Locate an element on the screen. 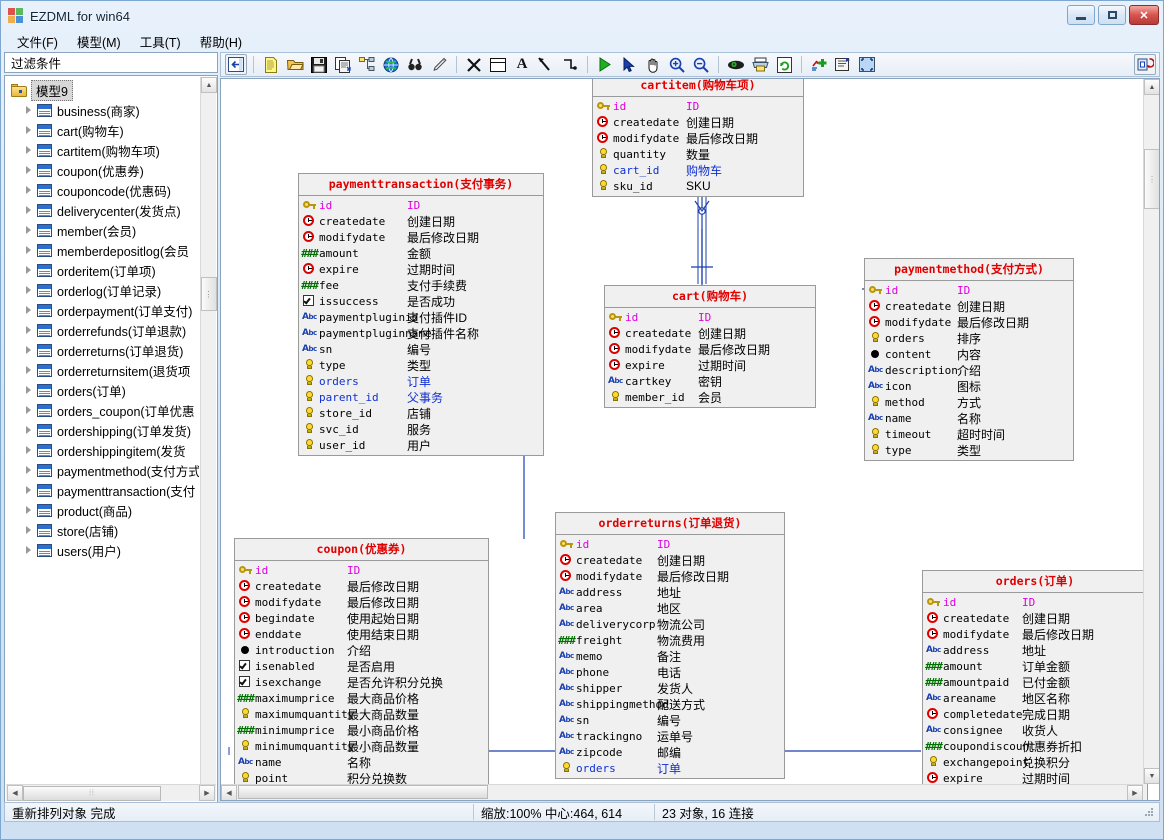 The height and width of the screenshot is (840, 1164). minimize-button is located at coordinates (1081, 15).